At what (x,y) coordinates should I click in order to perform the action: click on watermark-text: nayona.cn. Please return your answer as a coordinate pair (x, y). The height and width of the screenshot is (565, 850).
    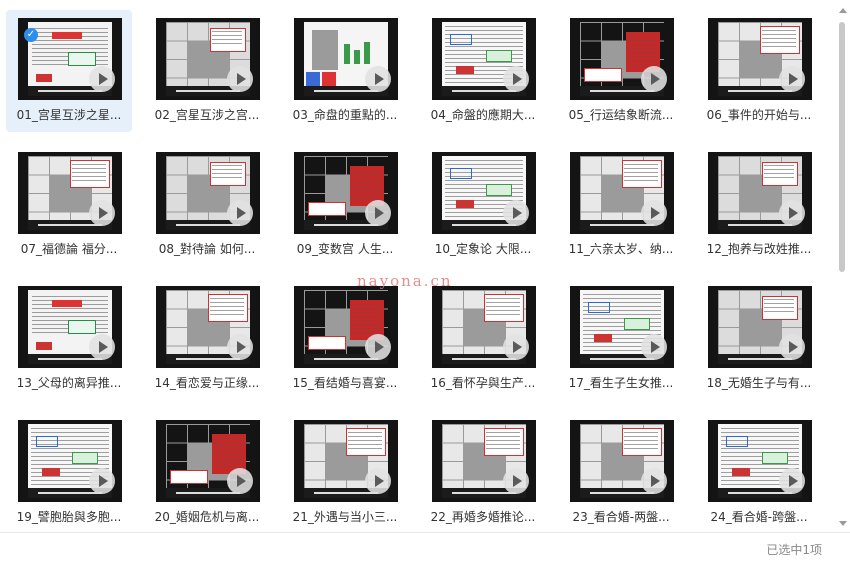
    Looking at the image, I should click on (405, 281).